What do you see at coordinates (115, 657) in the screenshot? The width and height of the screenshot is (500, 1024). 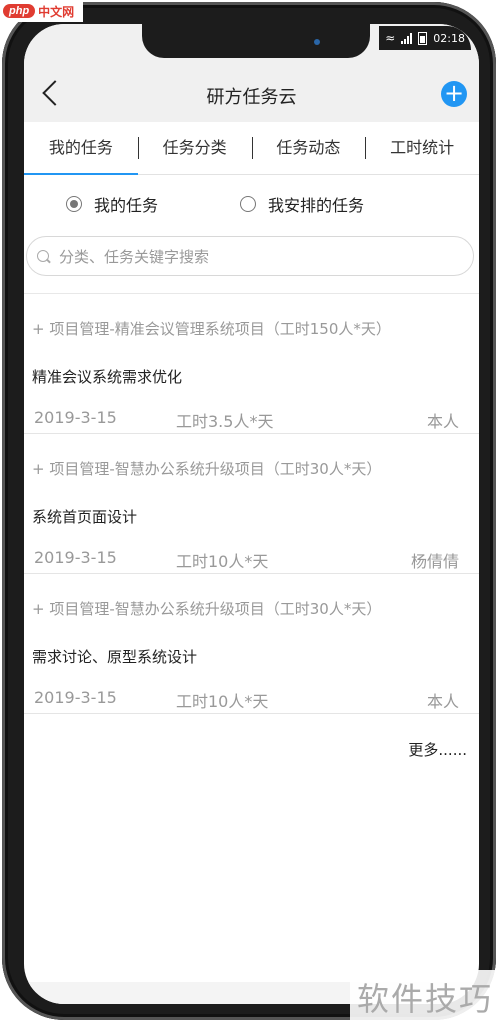 I see `task-title: 需求讨论、原型系统设计` at bounding box center [115, 657].